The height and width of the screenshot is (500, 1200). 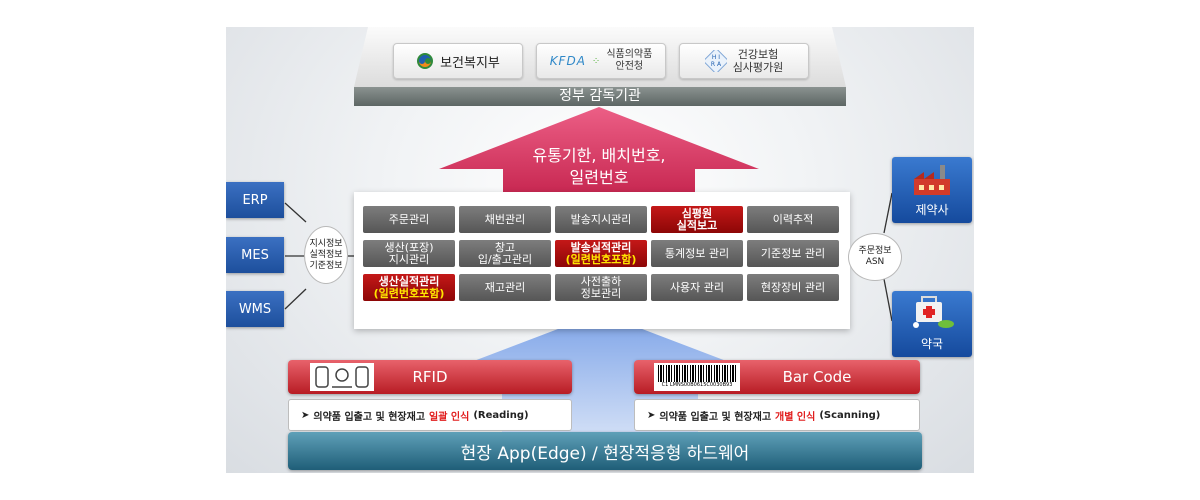 What do you see at coordinates (817, 377) in the screenshot?
I see `barcode-label: Bar Code` at bounding box center [817, 377].